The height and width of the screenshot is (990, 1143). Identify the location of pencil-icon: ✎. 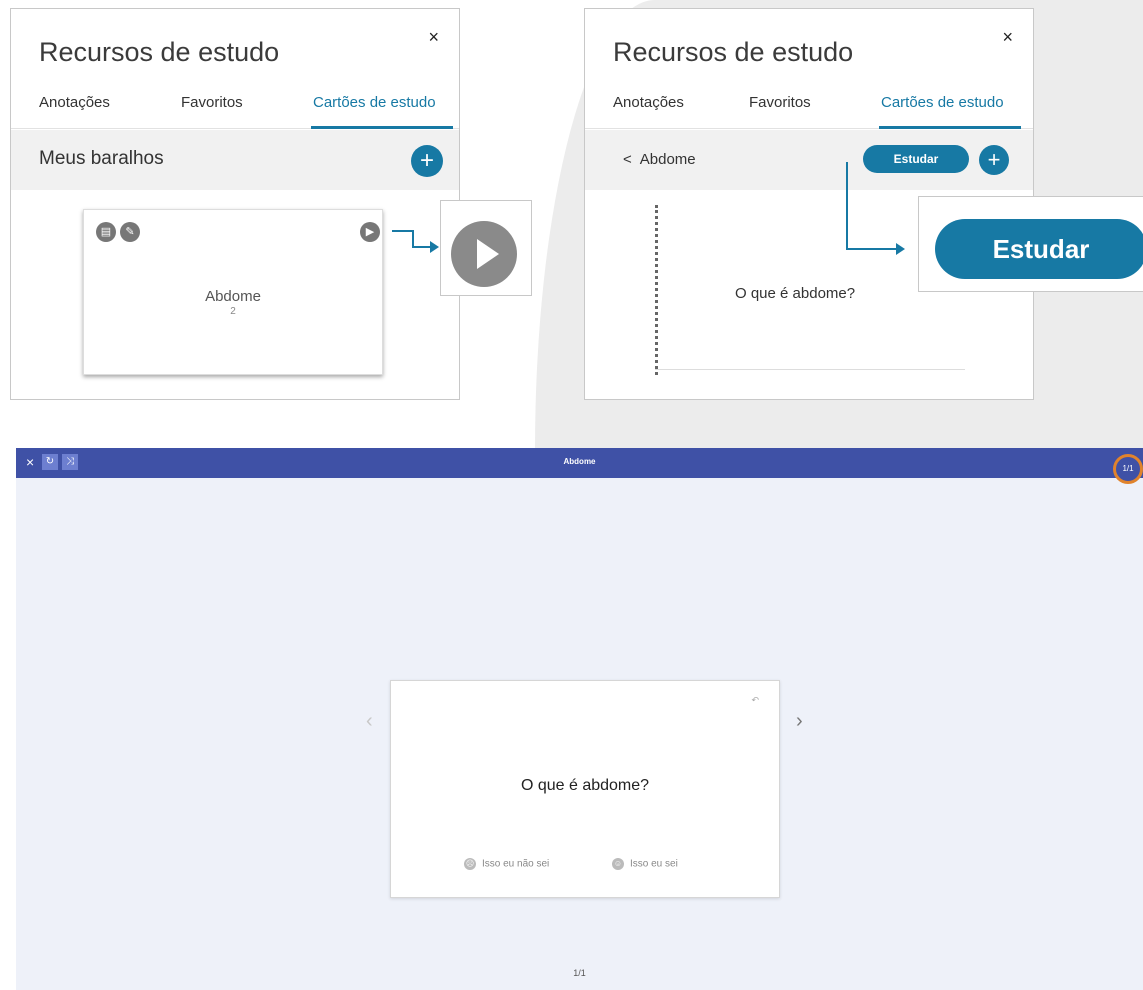
(130, 232).